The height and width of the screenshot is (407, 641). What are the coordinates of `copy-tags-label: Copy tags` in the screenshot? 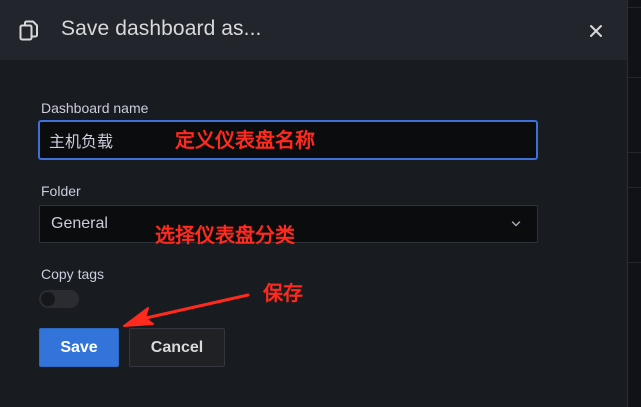 It's located at (73, 274).